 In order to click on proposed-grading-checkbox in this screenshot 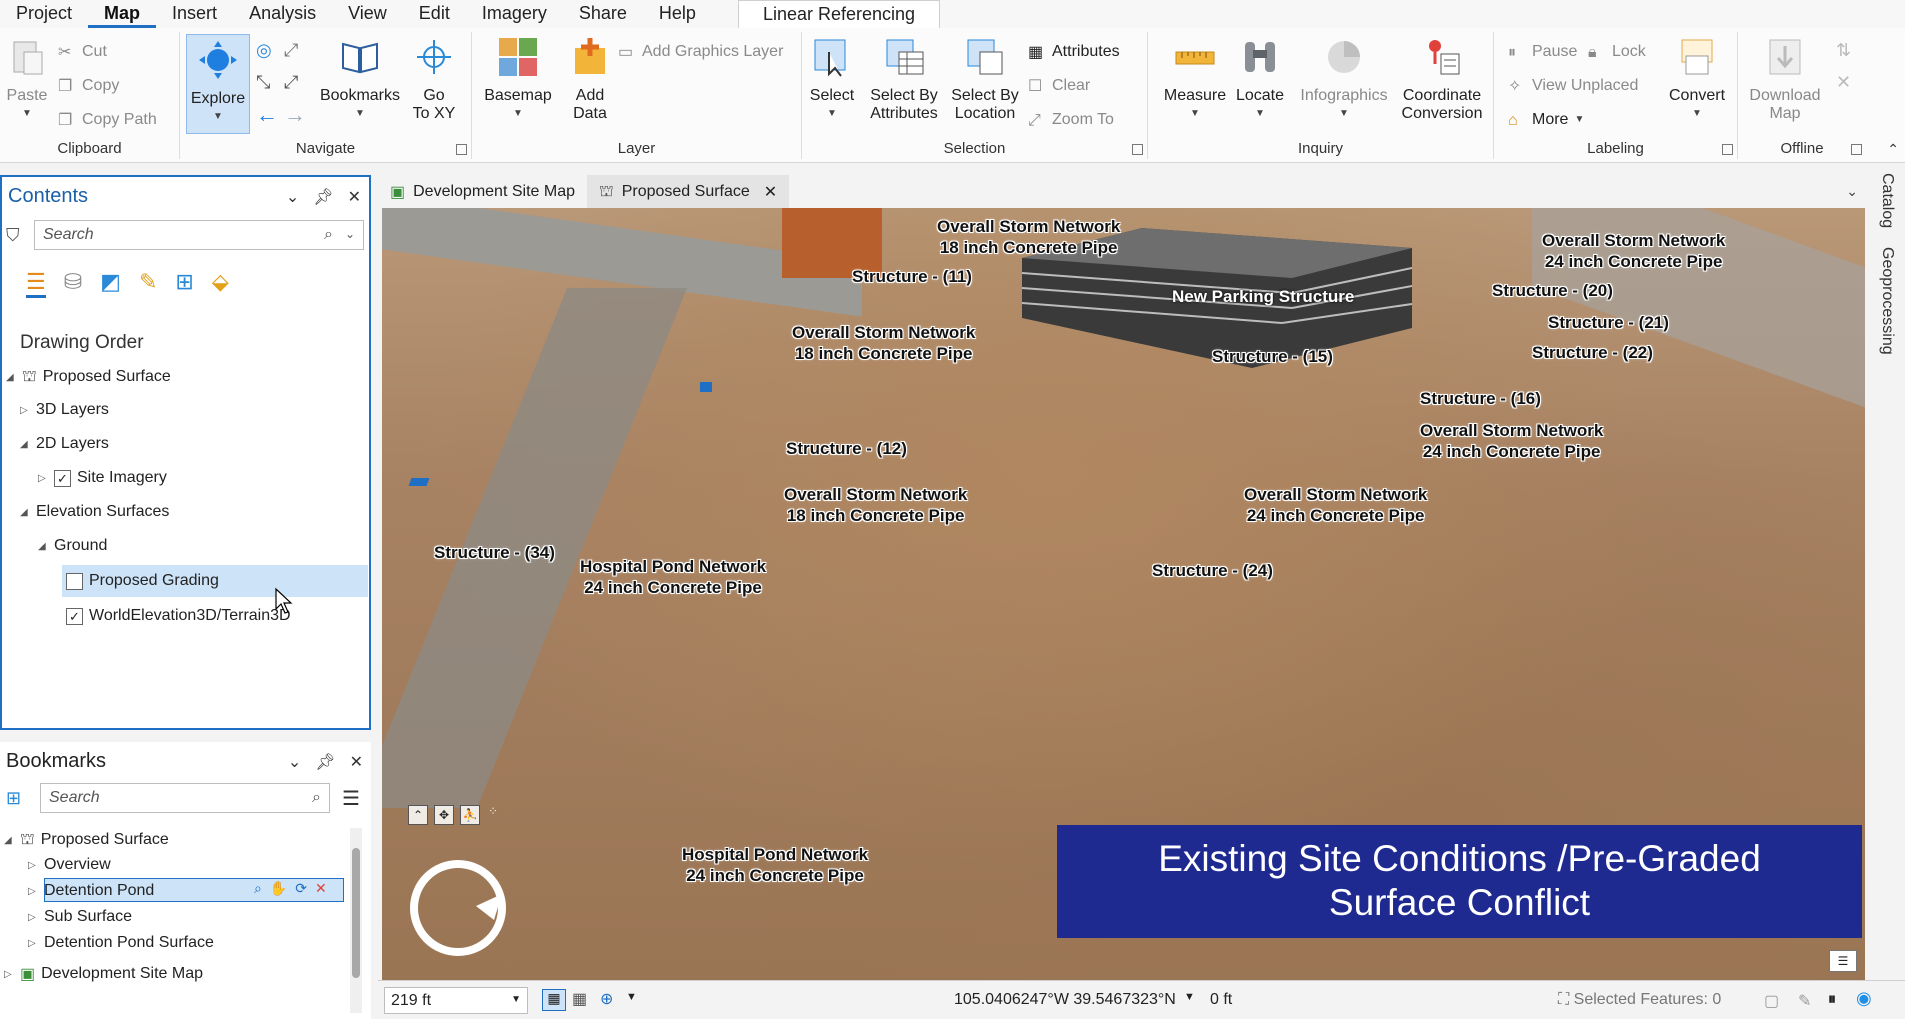, I will do `click(74, 581)`.